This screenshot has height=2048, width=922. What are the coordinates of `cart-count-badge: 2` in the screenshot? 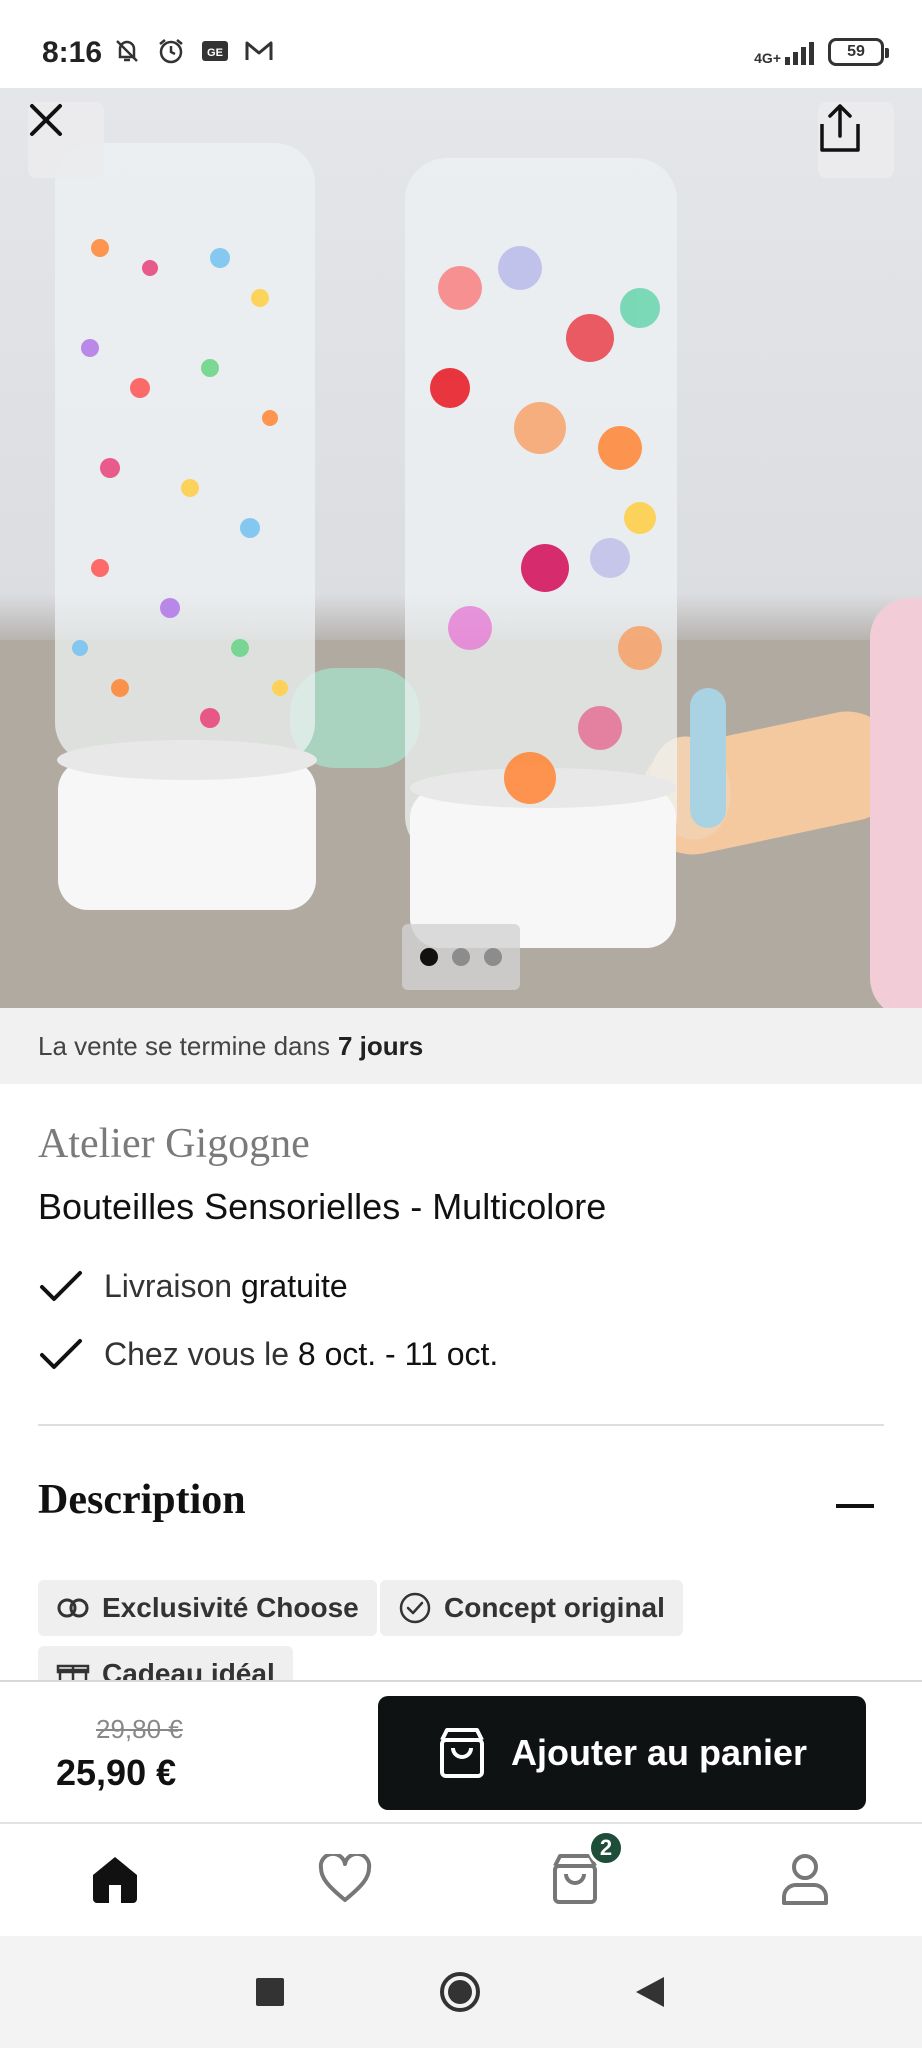 It's located at (606, 1848).